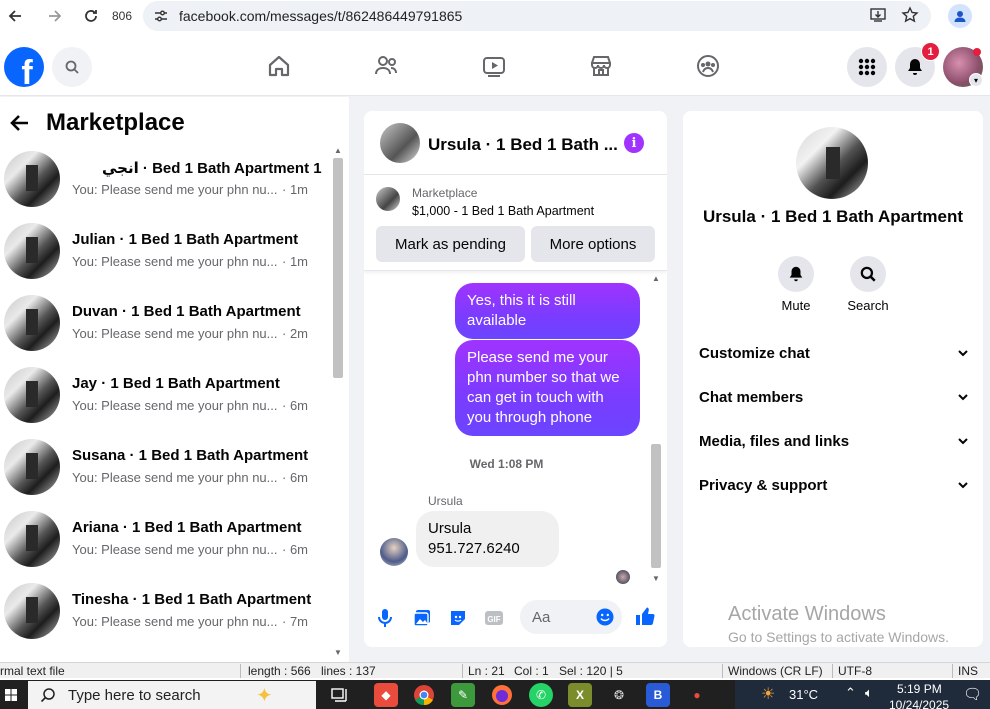  What do you see at coordinates (580, 695) in the screenshot?
I see `excel-app-icon: X` at bounding box center [580, 695].